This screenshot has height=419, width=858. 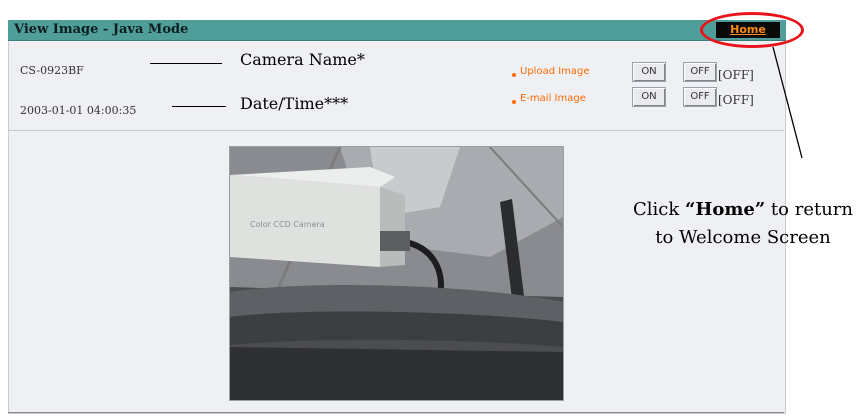 What do you see at coordinates (725, 209) in the screenshot?
I see `home-hint-bold: “Home”` at bounding box center [725, 209].